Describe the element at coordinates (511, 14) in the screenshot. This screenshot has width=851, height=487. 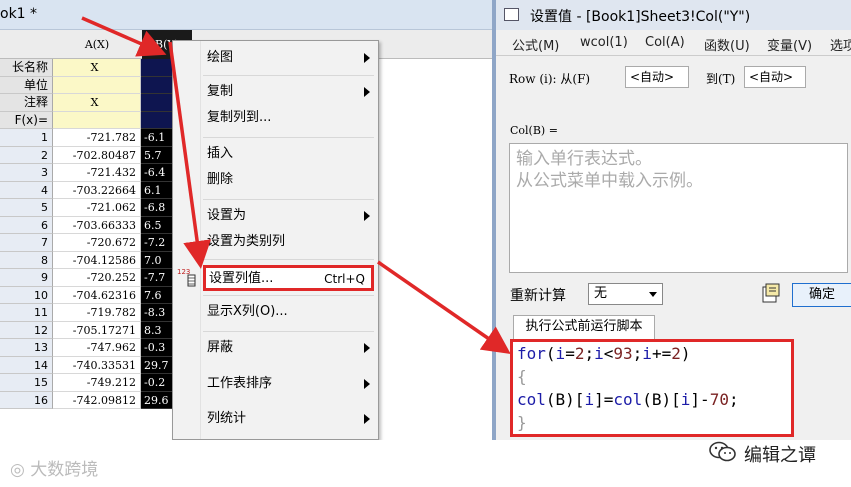
I see `dialog-app-icon` at that location.